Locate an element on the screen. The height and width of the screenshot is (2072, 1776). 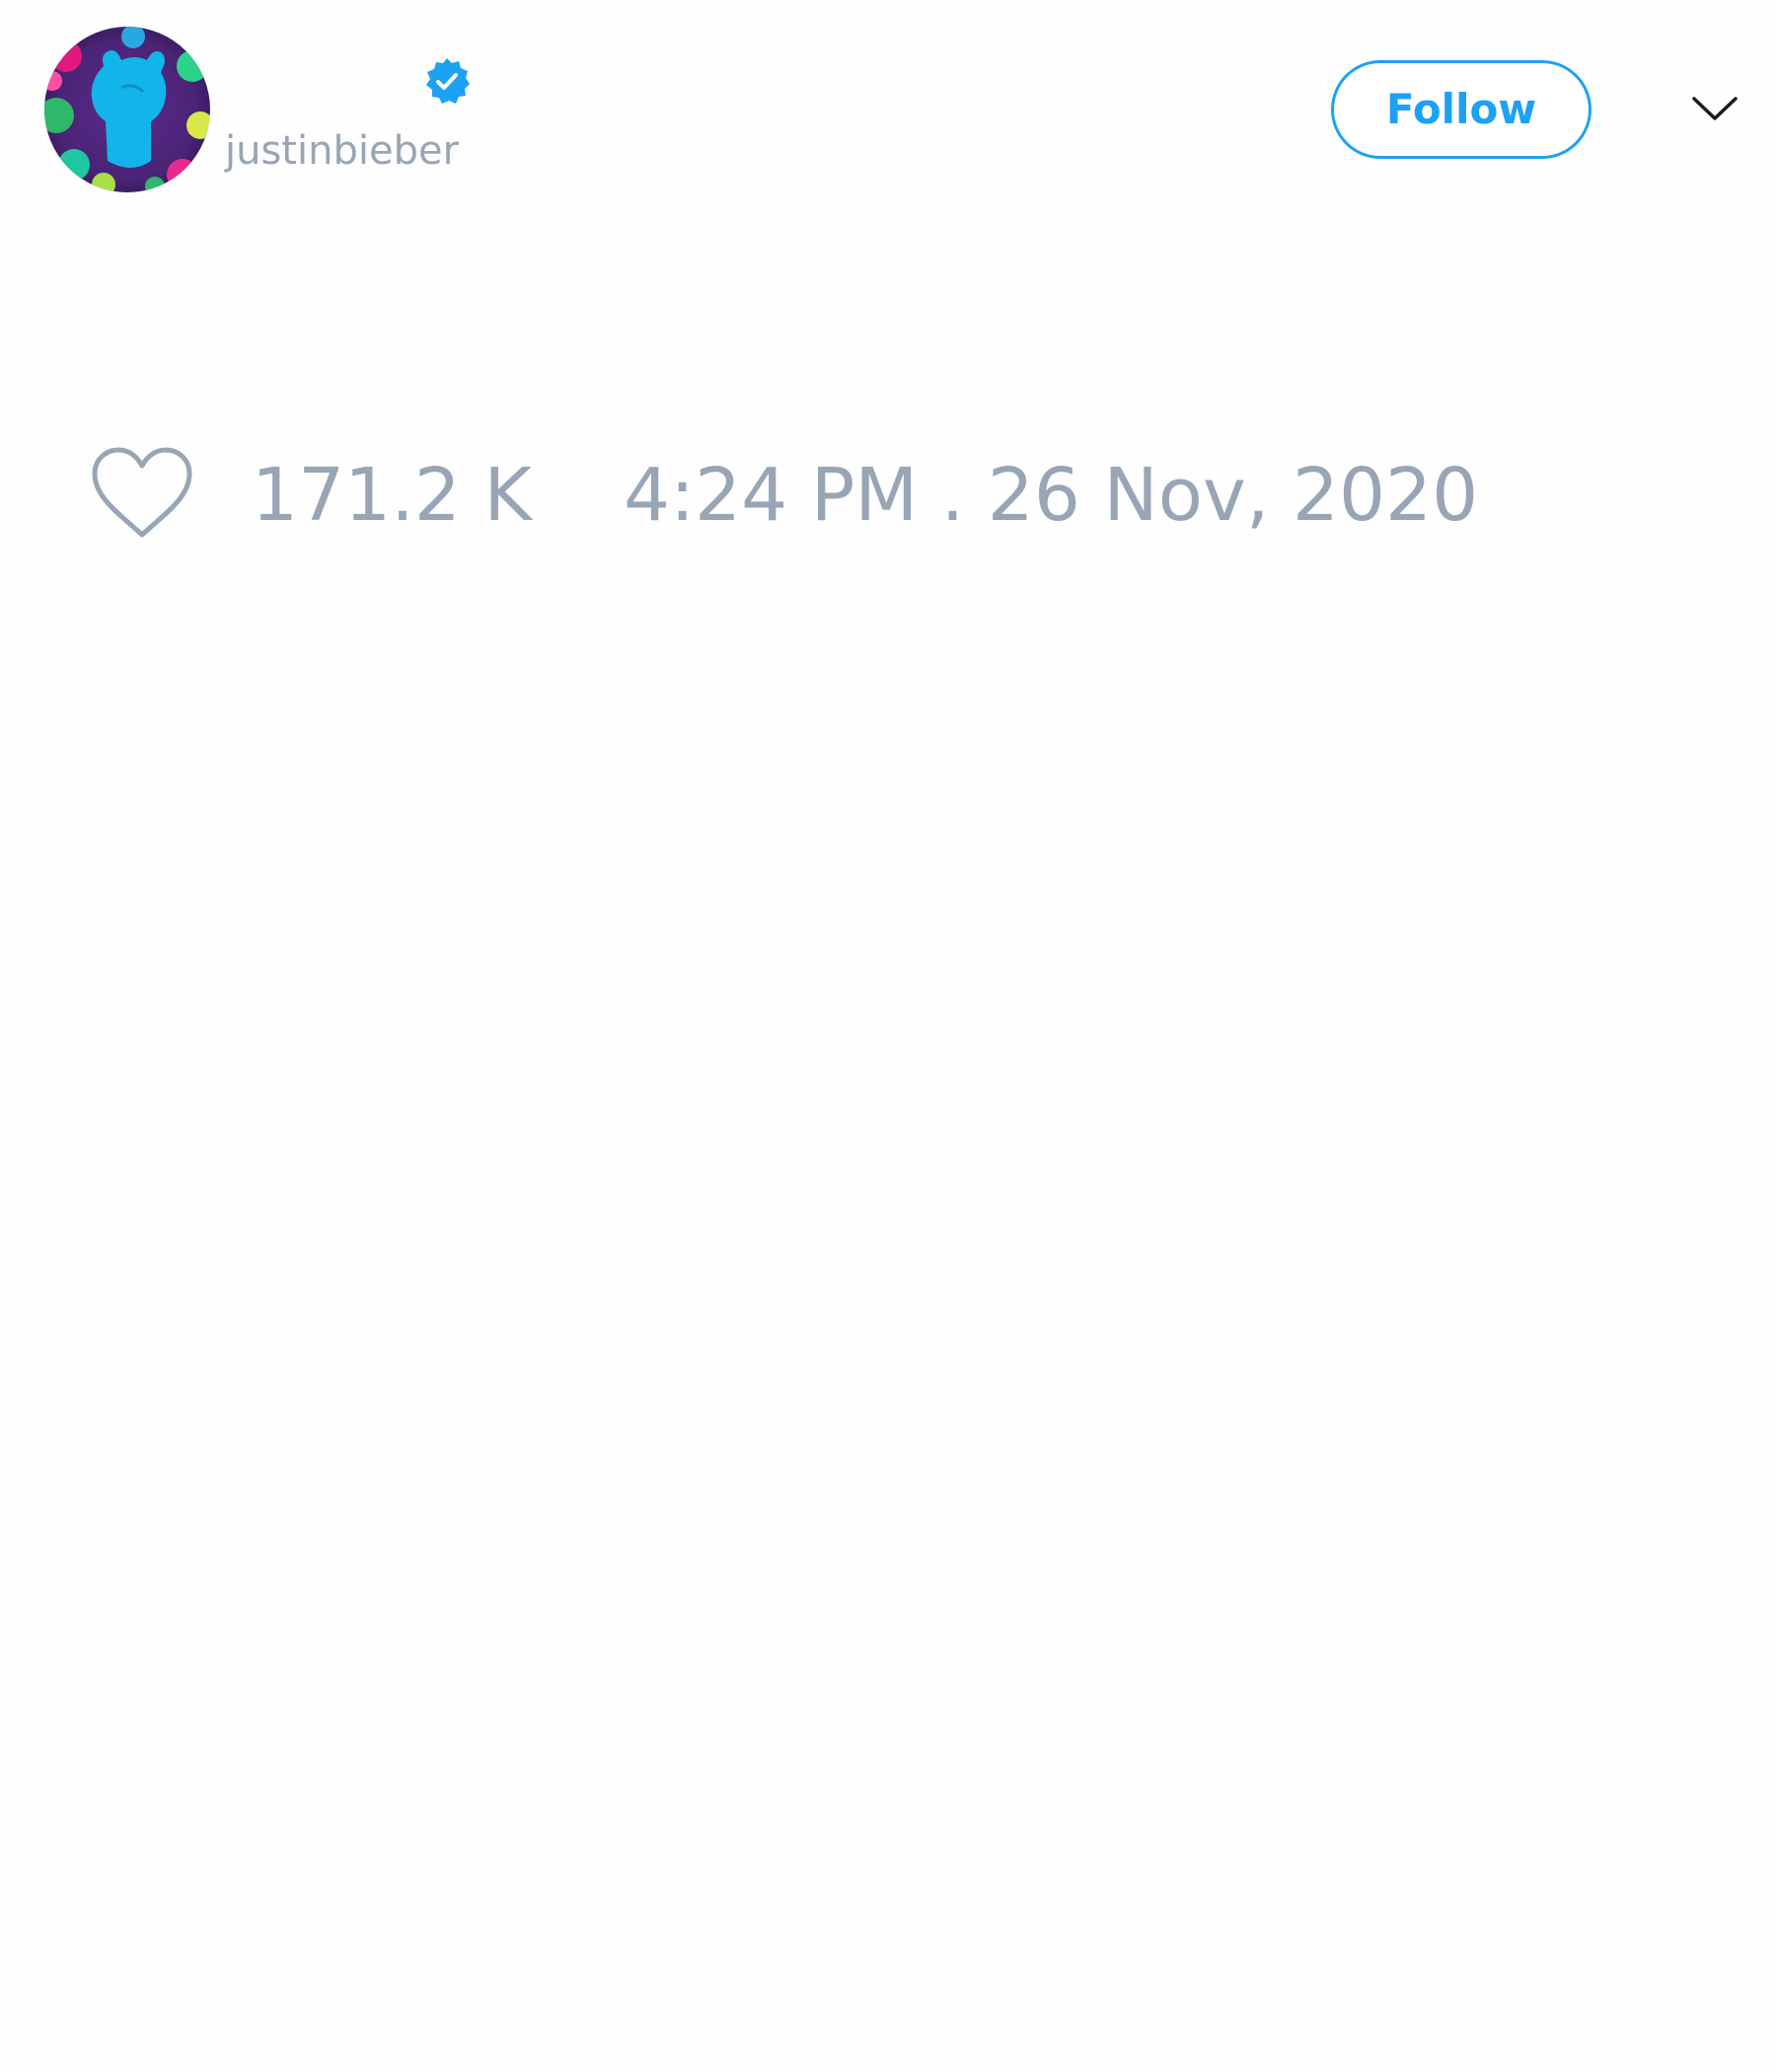
avatar-image is located at coordinates (127, 110).